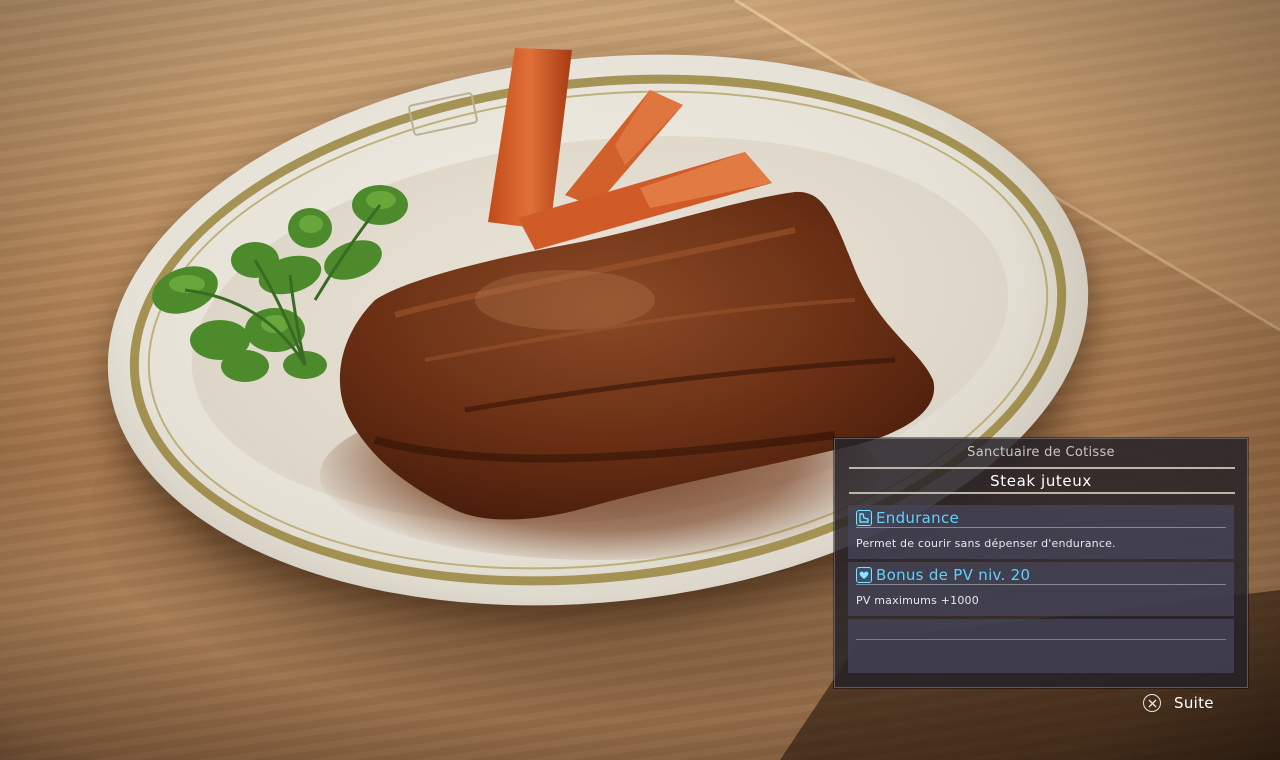 The height and width of the screenshot is (760, 1280). What do you see at coordinates (1041, 481) in the screenshot?
I see `dish-name: Steak juteux` at bounding box center [1041, 481].